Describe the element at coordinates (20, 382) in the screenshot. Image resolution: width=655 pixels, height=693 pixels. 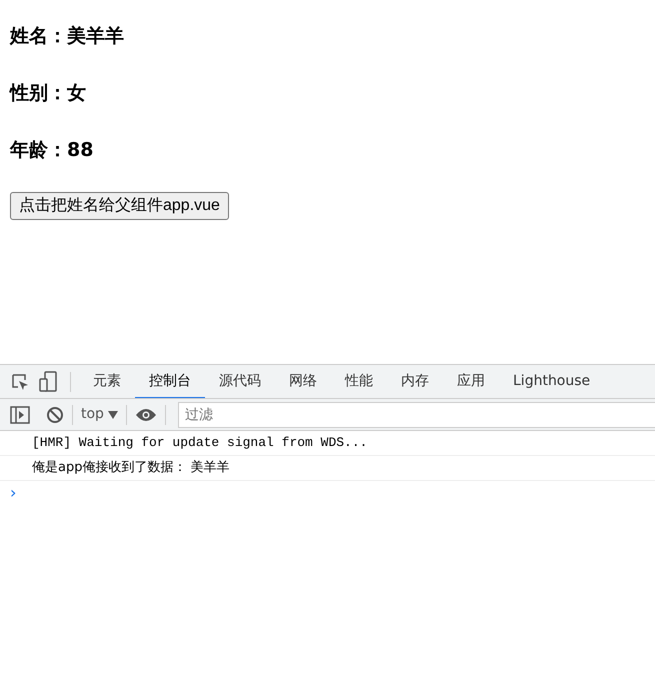
I see `inspect-icon` at that location.